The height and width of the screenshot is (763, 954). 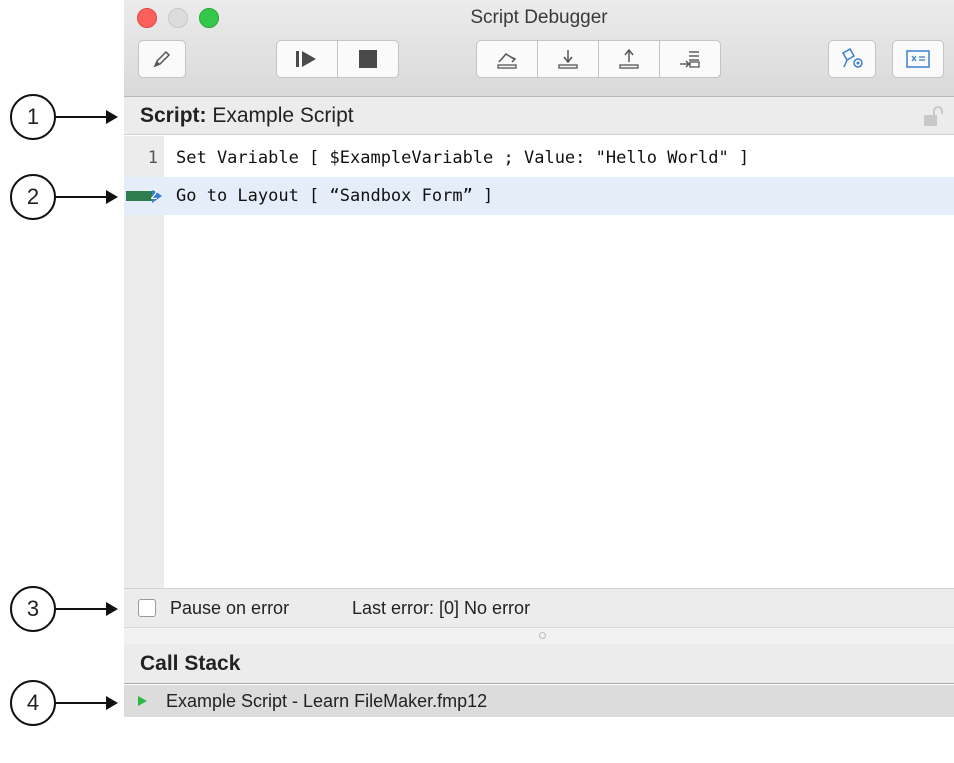 What do you see at coordinates (152, 158) in the screenshot?
I see `line-number: 1` at bounding box center [152, 158].